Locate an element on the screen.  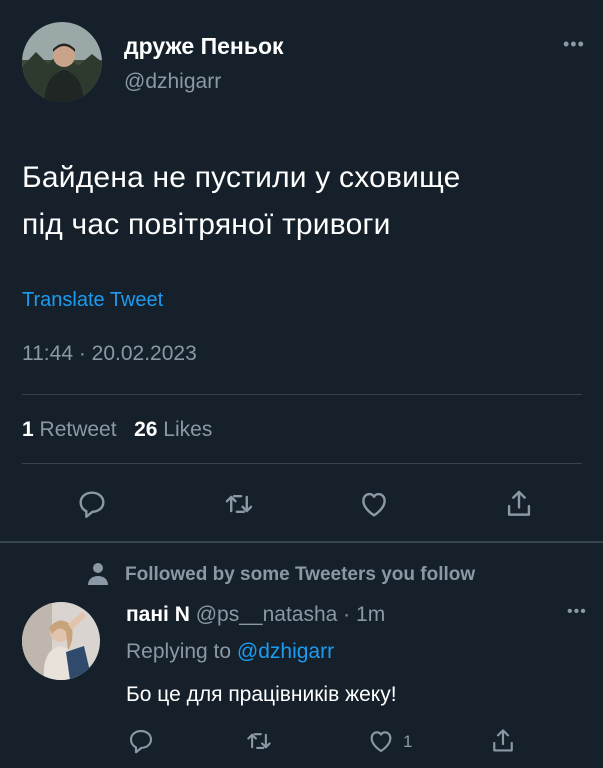
retweets-stat: 1 Retweet is located at coordinates (69, 429).